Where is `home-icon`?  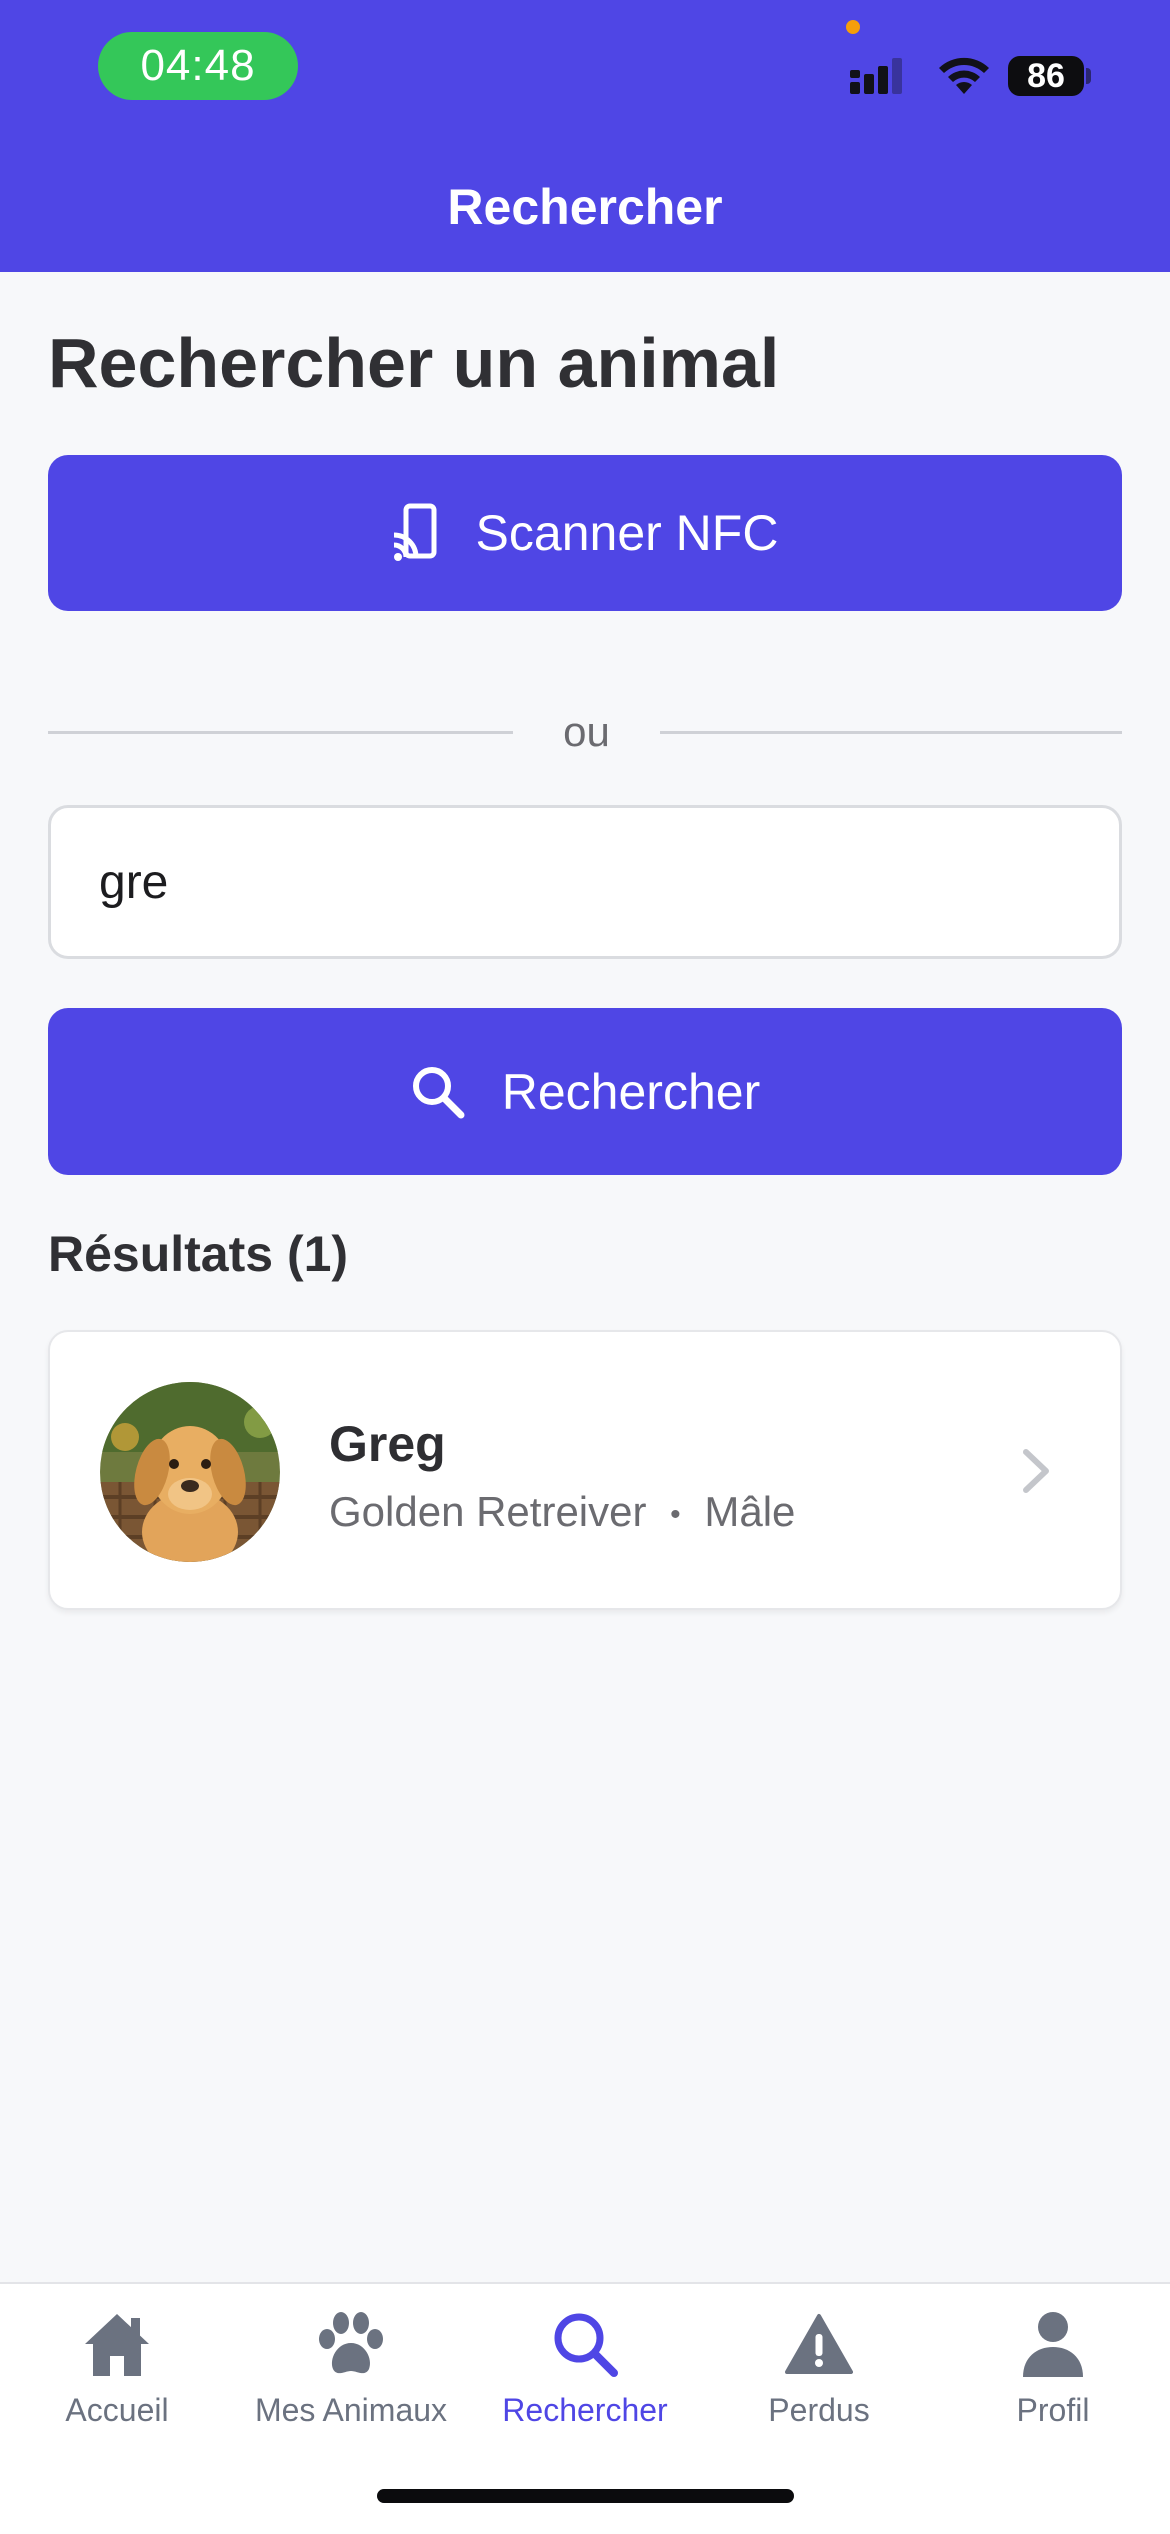 home-icon is located at coordinates (117, 2344).